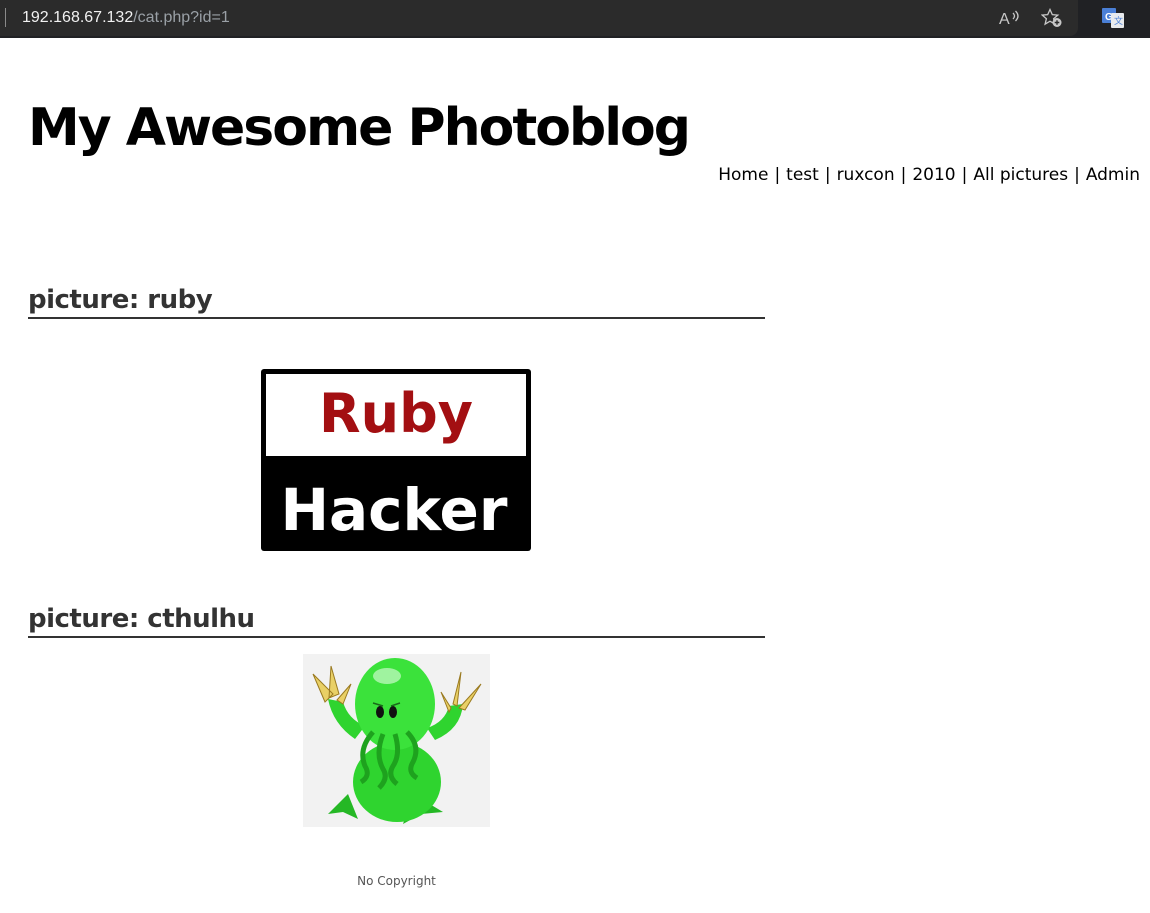 The width and height of the screenshot is (1150, 913). I want to click on nav-admin-link: Admin, so click(1113, 175).